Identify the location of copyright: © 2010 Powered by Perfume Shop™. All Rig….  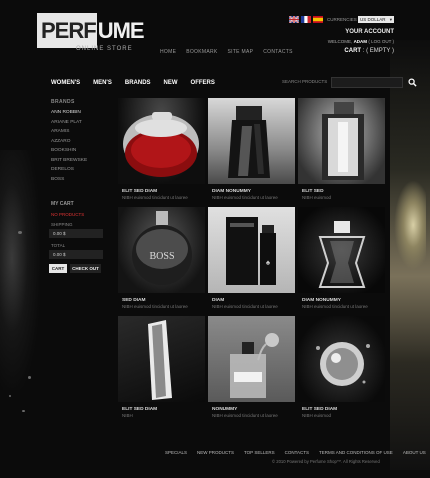
(326, 461).